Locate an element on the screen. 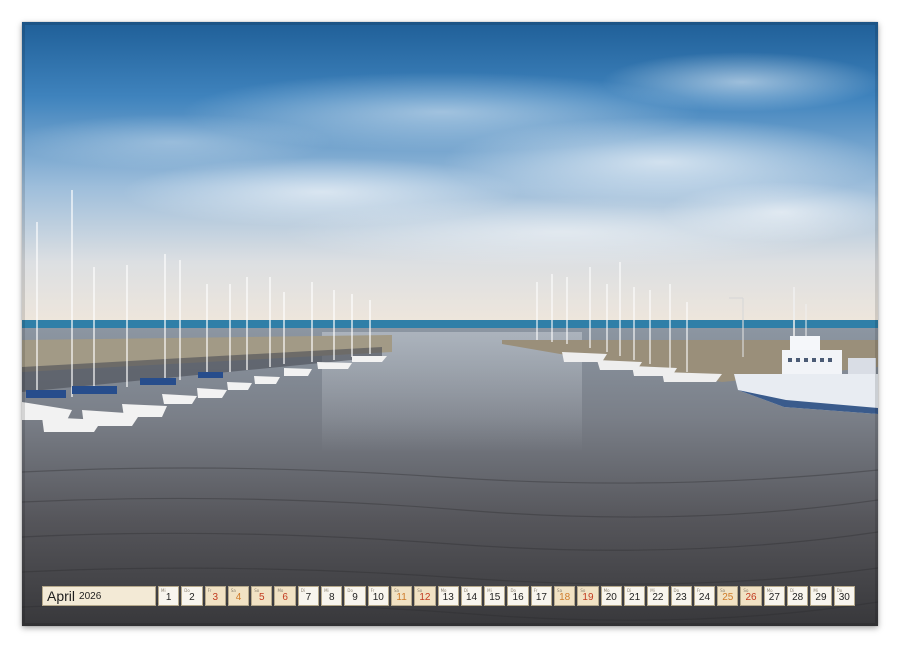 The height and width of the screenshot is (648, 899). day-number: 22 is located at coordinates (657, 597).